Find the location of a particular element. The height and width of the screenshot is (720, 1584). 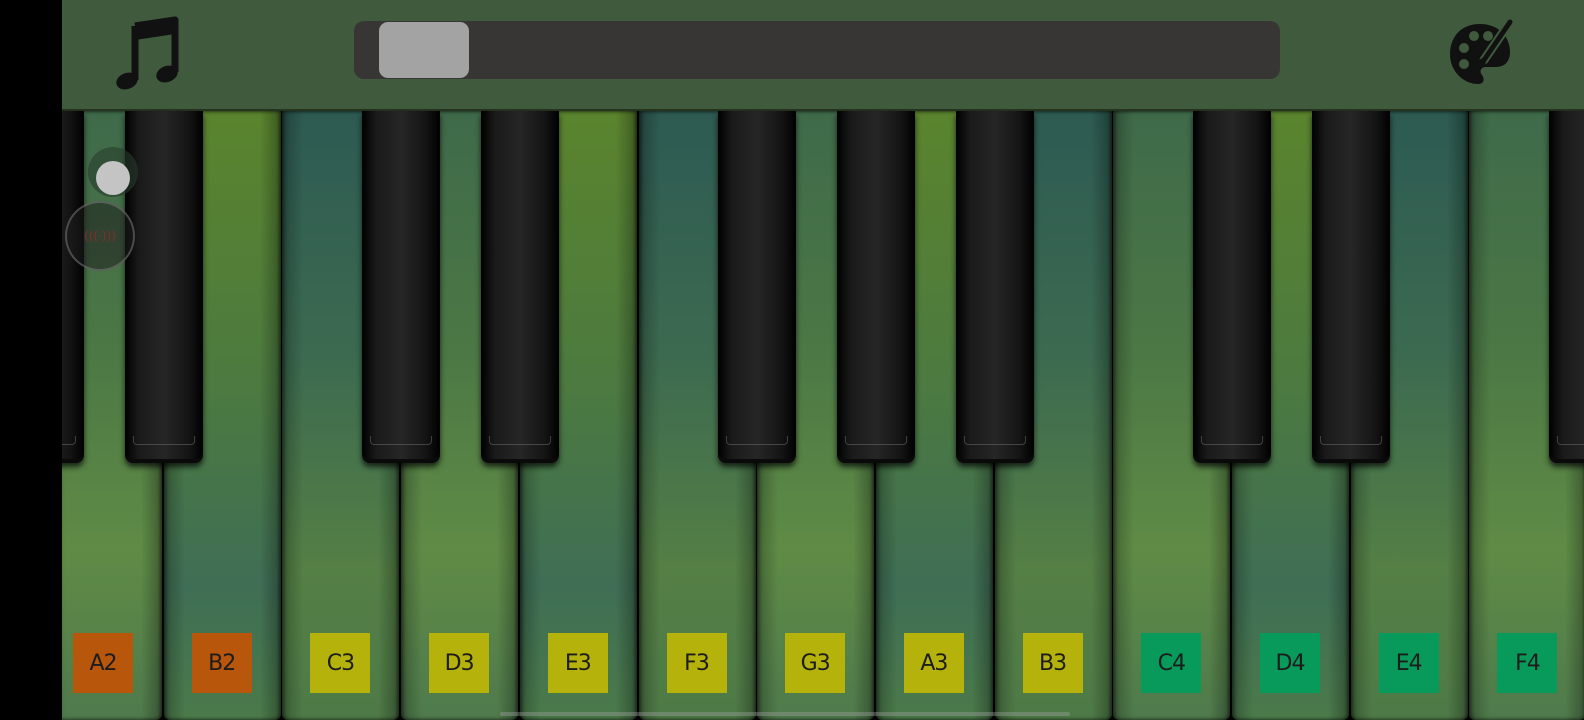

music-note-icon is located at coordinates (147, 53).